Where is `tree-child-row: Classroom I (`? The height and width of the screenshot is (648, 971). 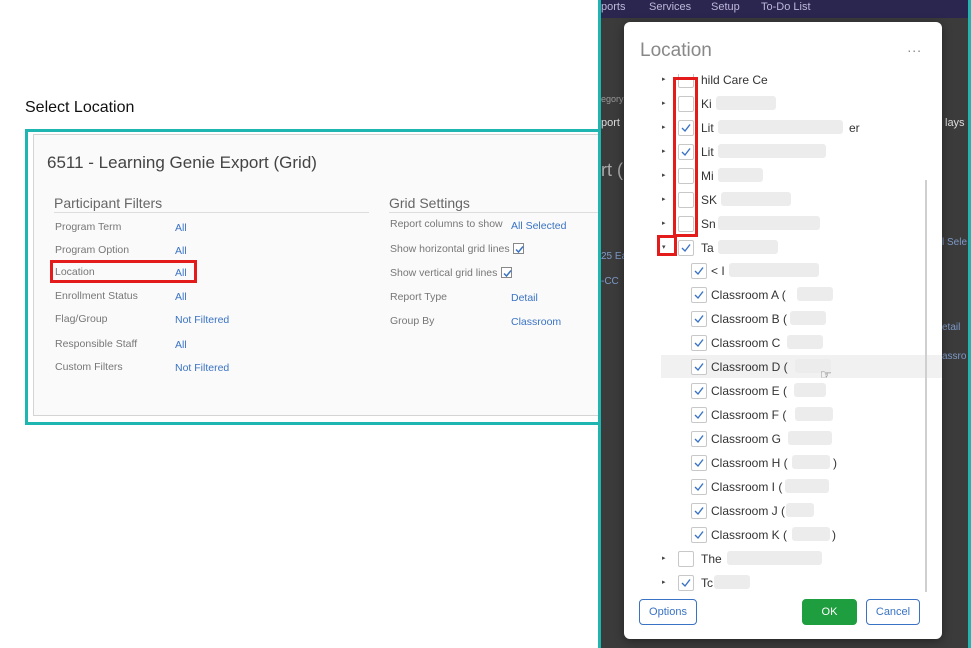
tree-child-row: Classroom I ( is located at coordinates (775, 486).